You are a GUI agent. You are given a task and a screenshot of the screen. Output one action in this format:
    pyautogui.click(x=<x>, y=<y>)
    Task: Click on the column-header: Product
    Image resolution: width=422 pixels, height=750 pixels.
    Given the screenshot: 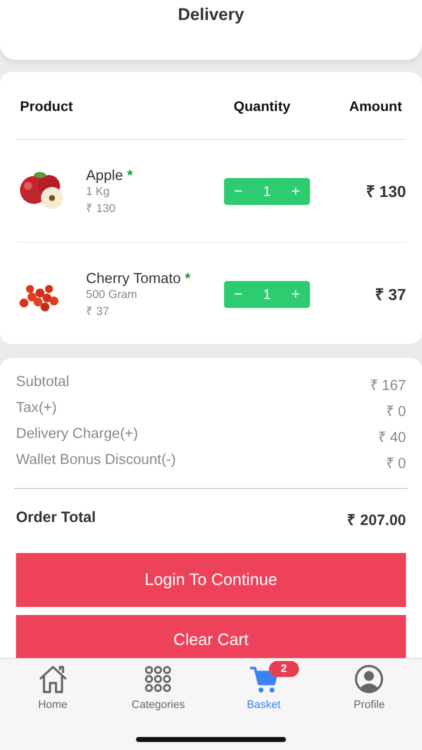 What is the action you would take?
    pyautogui.click(x=47, y=106)
    